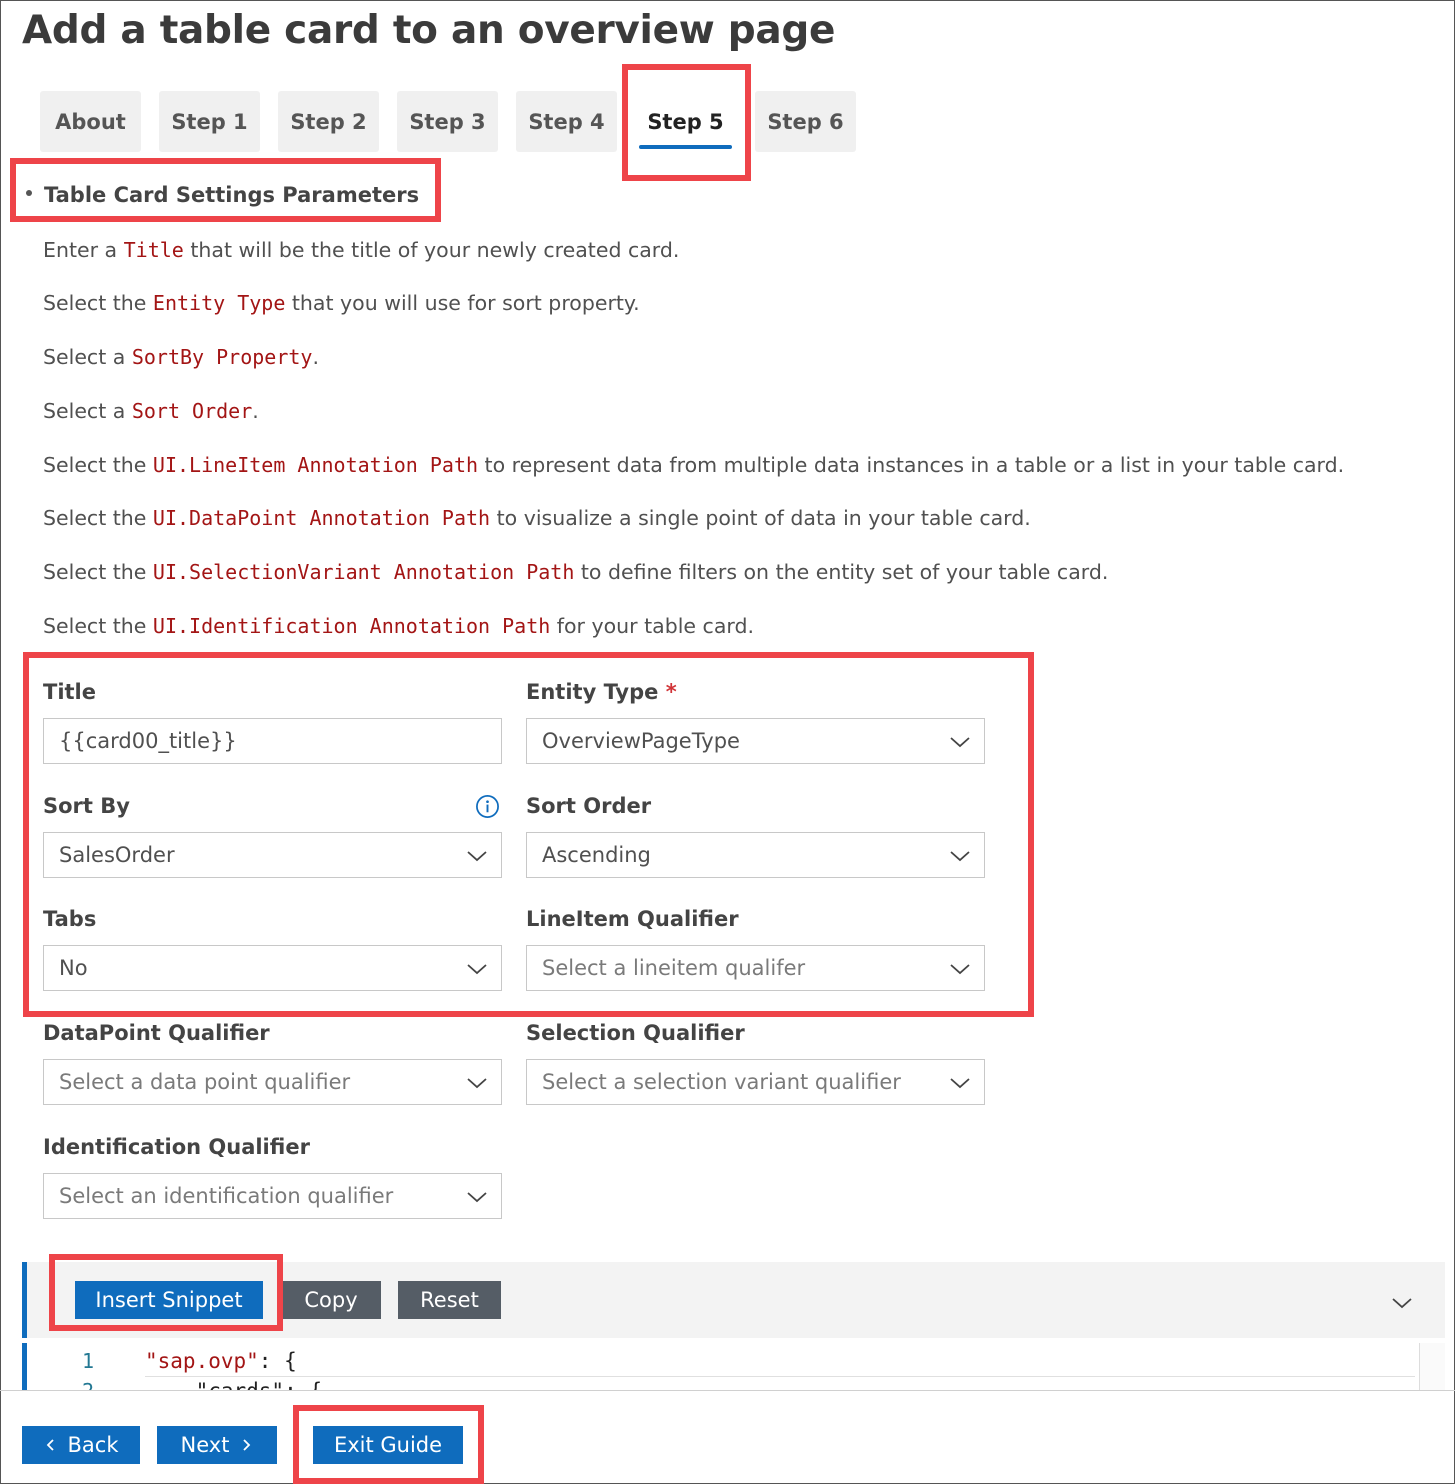  Describe the element at coordinates (780, 1376) in the screenshot. I see `line-separator` at that location.